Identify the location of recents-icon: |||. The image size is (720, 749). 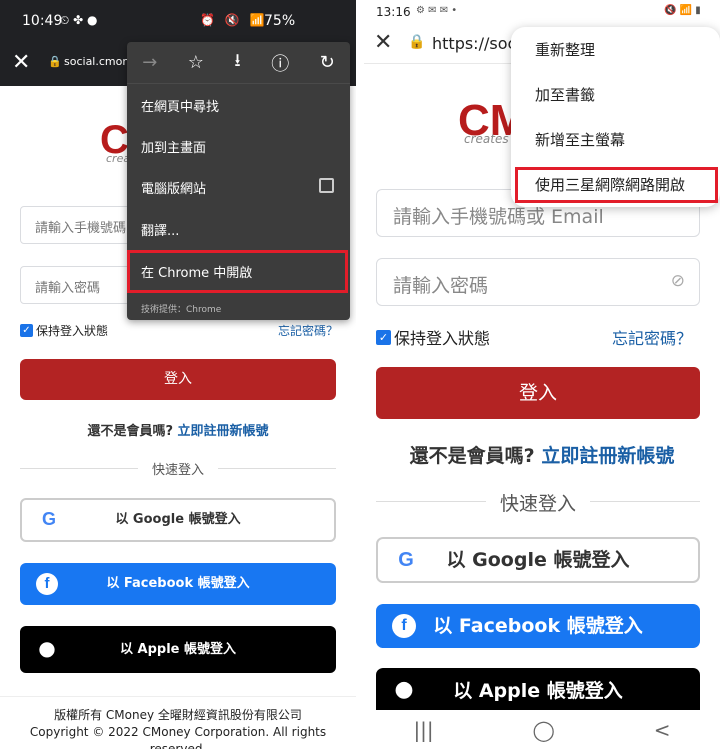
(423, 730).